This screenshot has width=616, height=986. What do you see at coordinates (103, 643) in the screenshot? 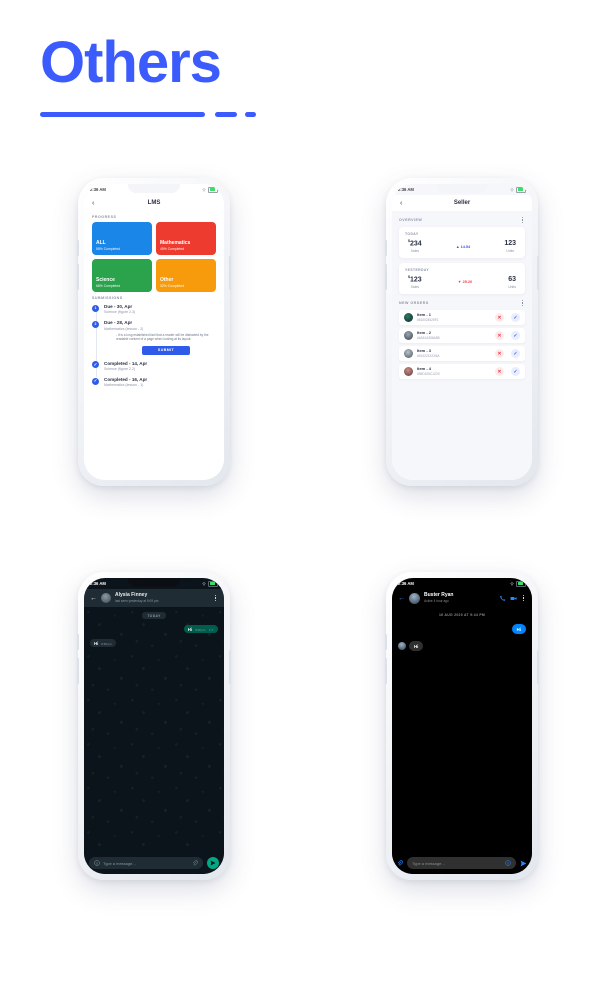
I see `message-bubble-incoming: Hi 8:48 pm` at bounding box center [103, 643].